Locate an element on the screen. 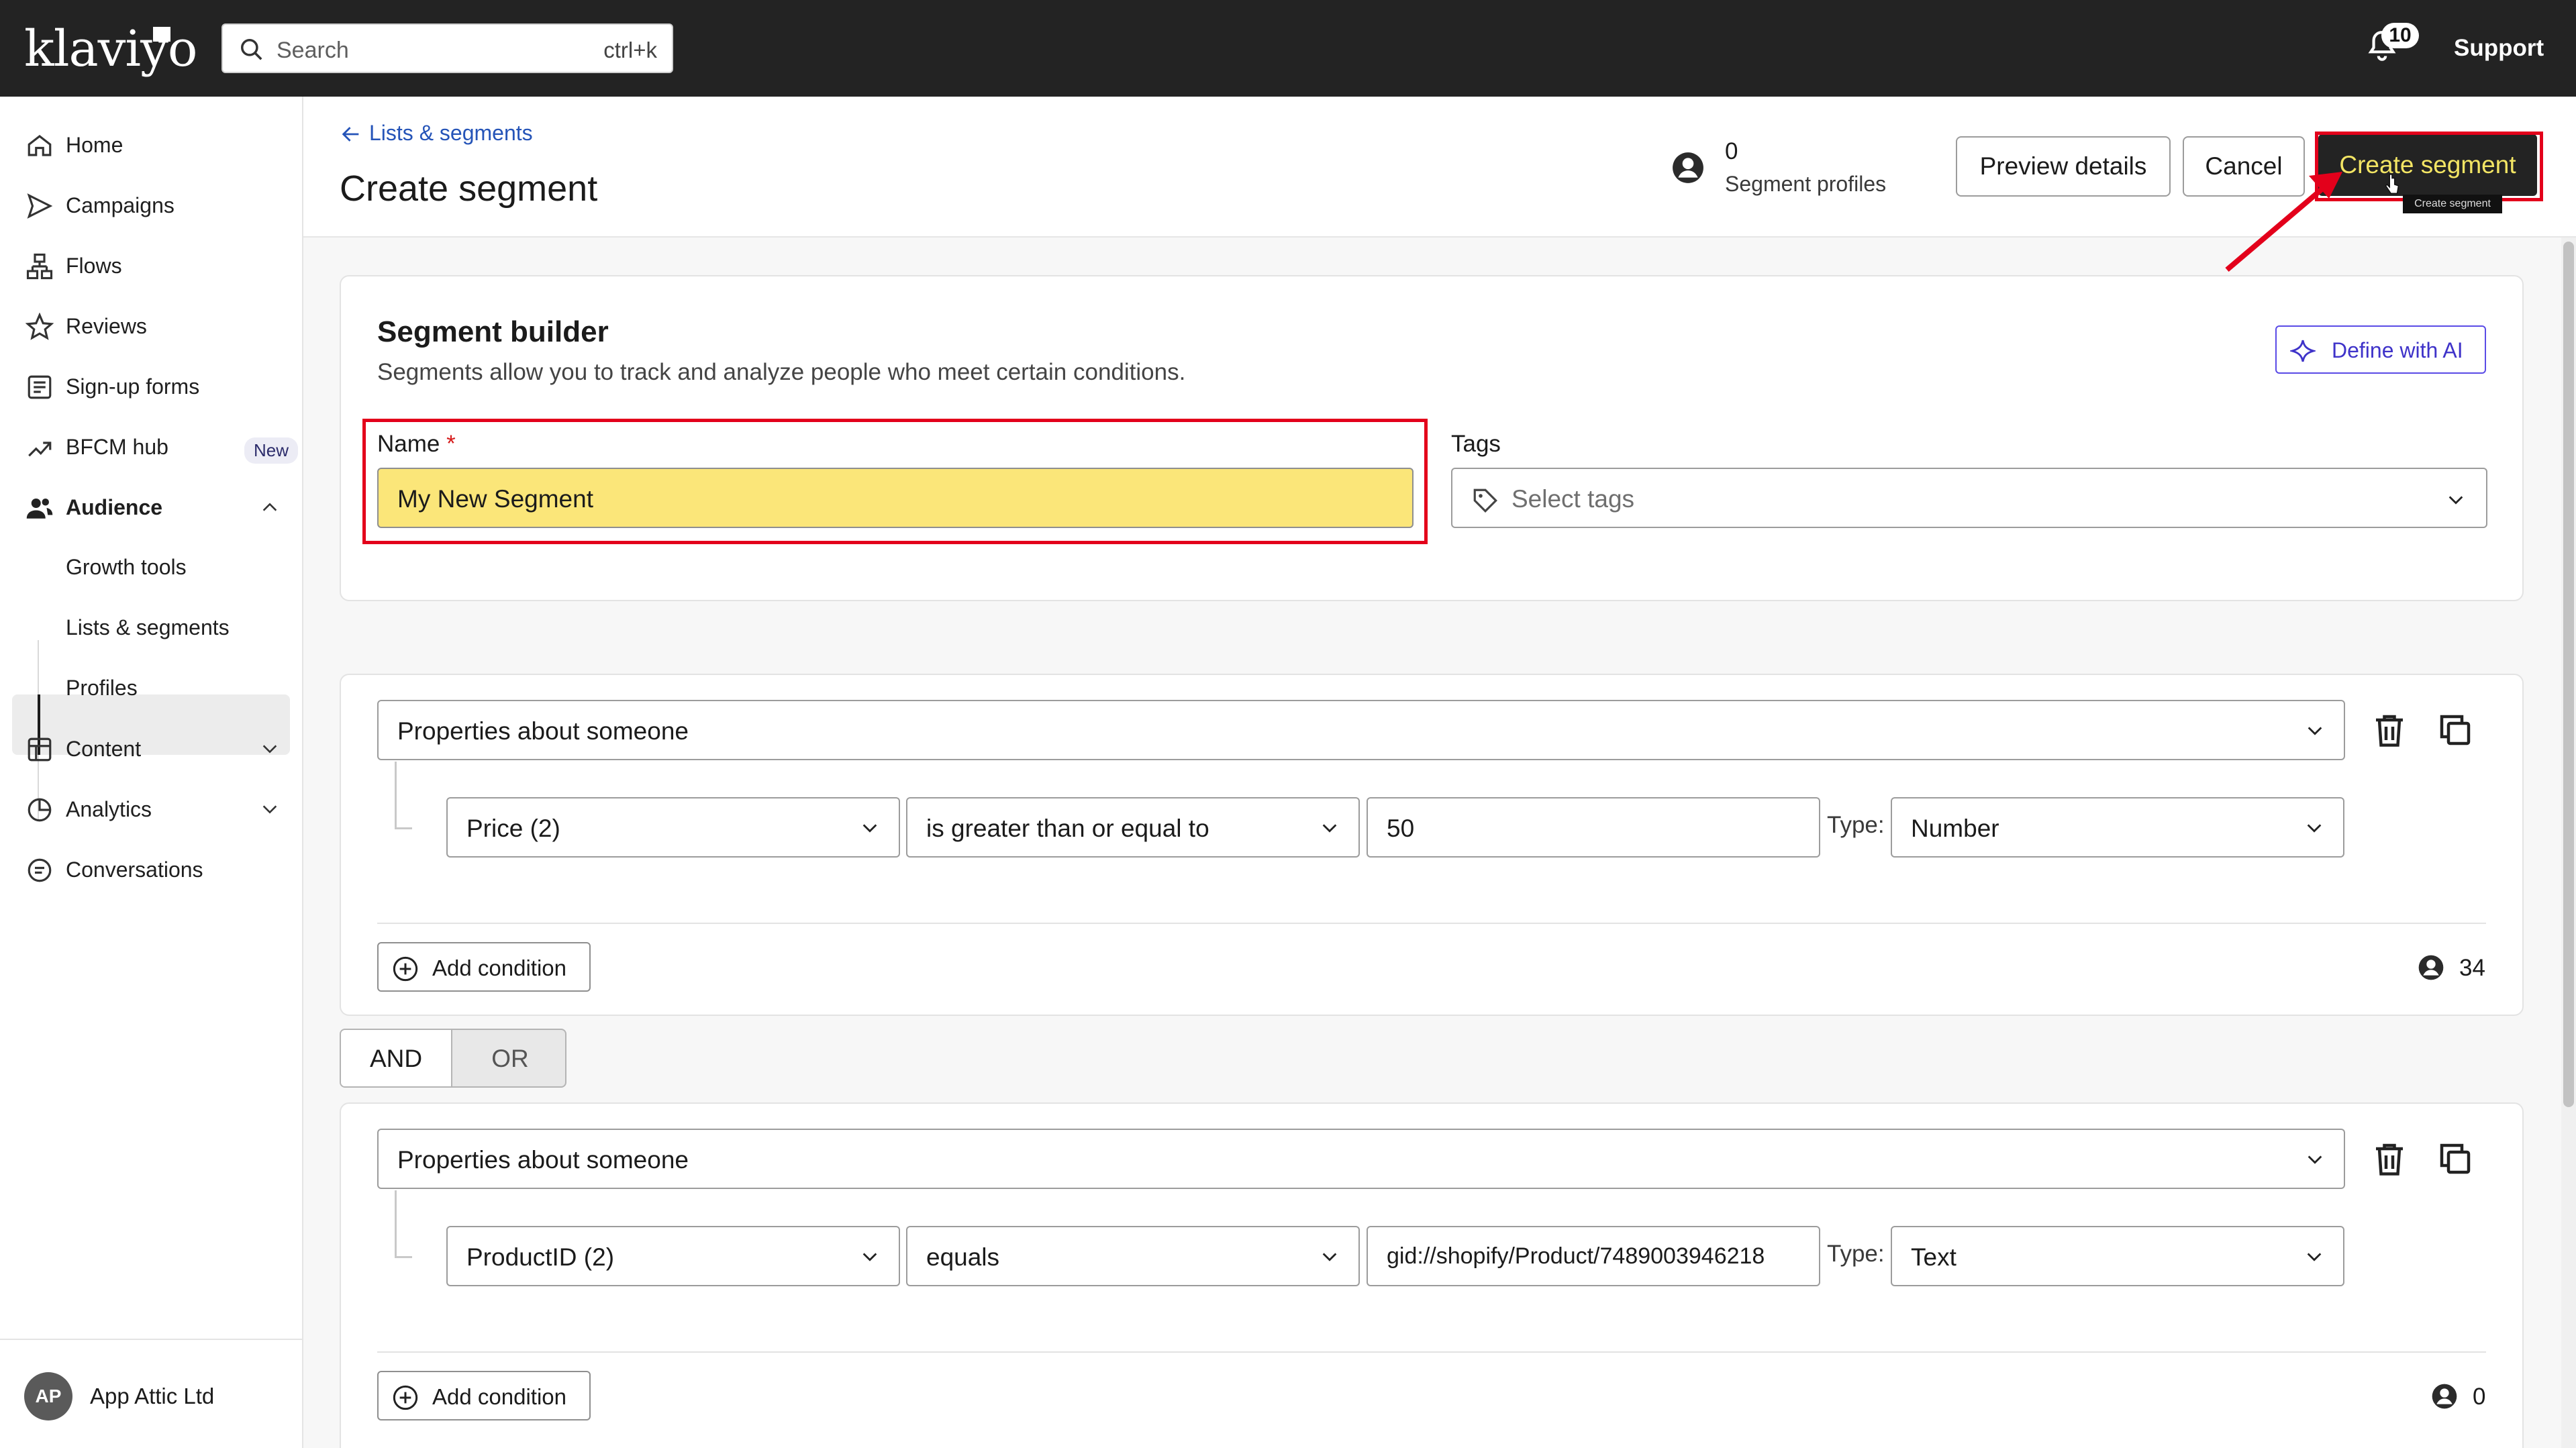 This screenshot has height=1448, width=2576. define-with-ai-button: Define with AI is located at coordinates (2380, 349).